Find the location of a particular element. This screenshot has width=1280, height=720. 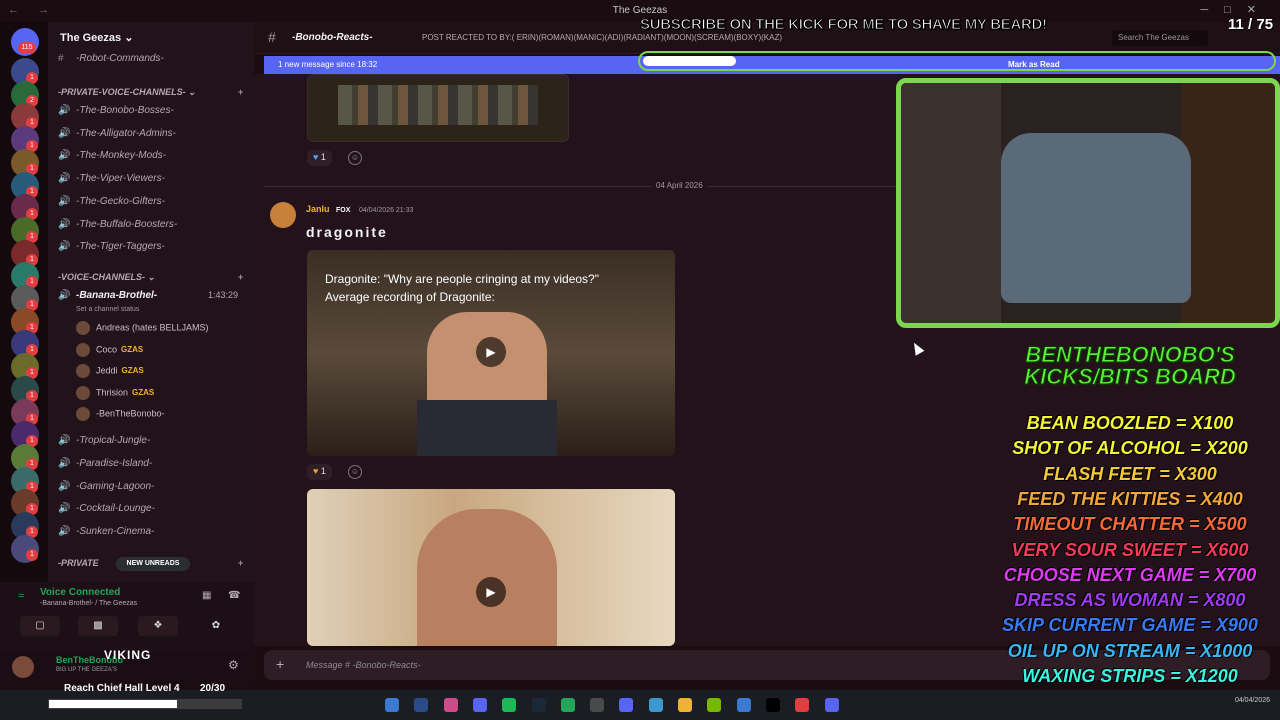

voice-member: -BenTheBonobo- is located at coordinates (122, 415).